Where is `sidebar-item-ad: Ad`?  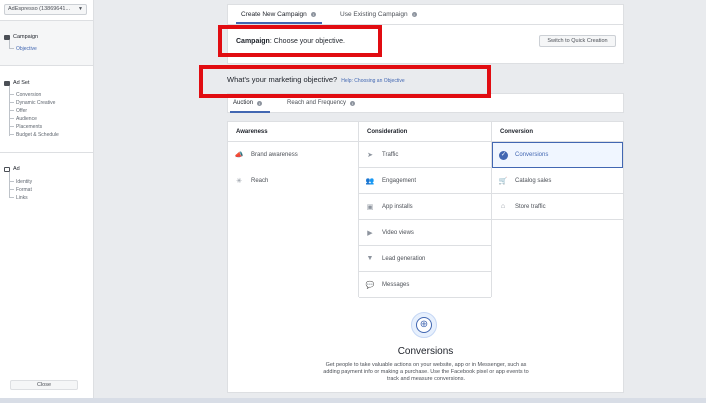 sidebar-item-ad: Ad is located at coordinates (12, 169).